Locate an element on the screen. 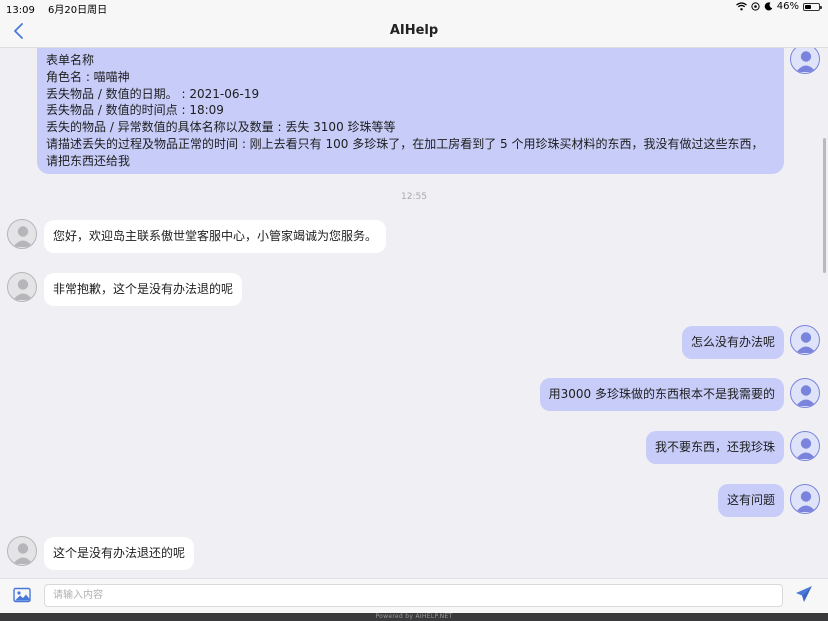 The width and height of the screenshot is (828, 621). status-time: 13:09 is located at coordinates (20, 10).